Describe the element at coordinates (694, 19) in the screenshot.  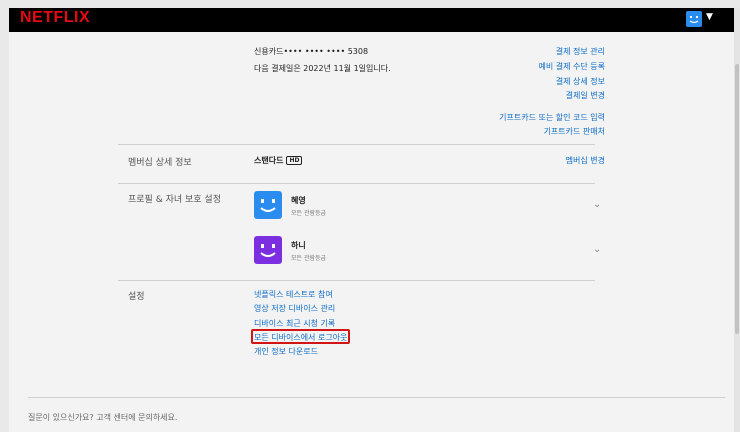
I see `smile-face-icon` at that location.